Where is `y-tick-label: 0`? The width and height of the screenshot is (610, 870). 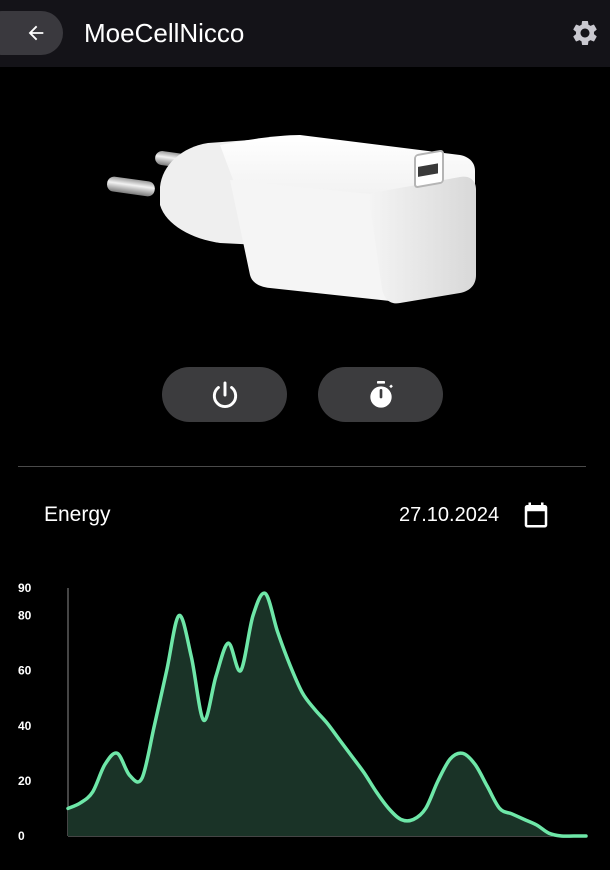 y-tick-label: 0 is located at coordinates (21, 836).